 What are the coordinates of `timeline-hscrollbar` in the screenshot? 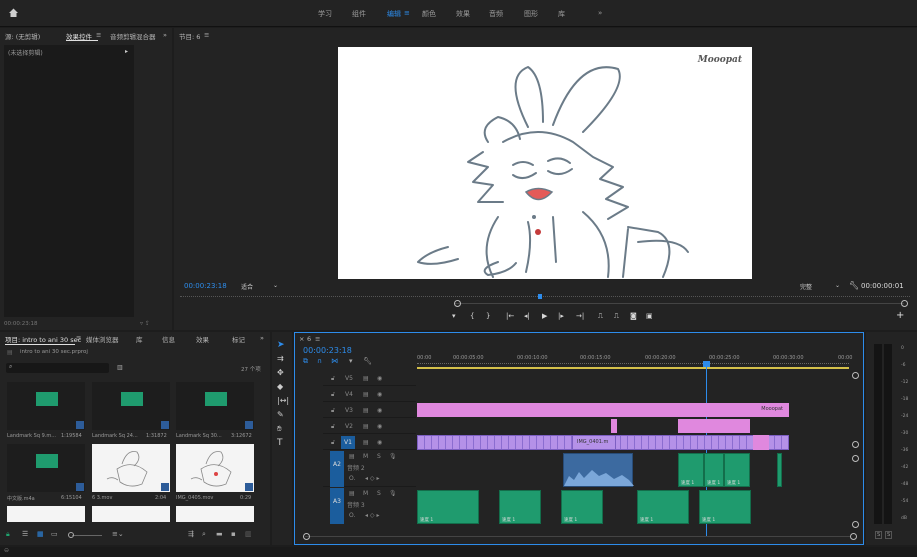 It's located at (577, 536).